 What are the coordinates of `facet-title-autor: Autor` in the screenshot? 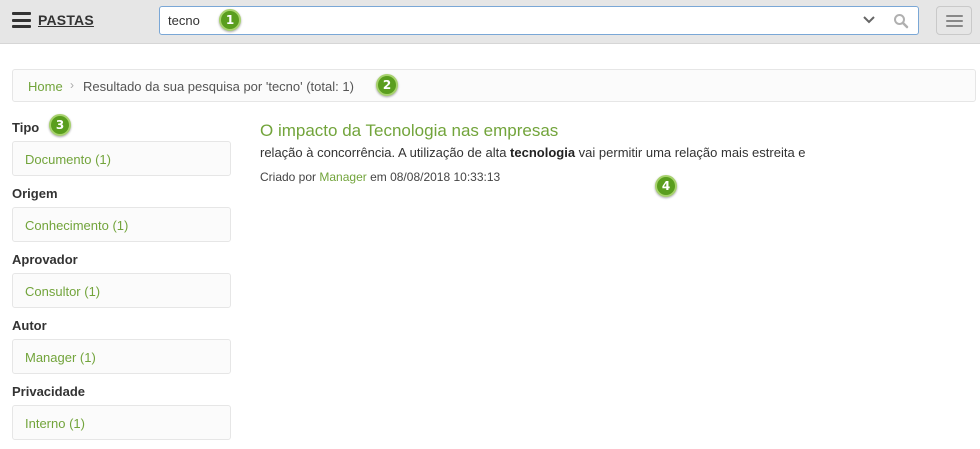 It's located at (29, 325).